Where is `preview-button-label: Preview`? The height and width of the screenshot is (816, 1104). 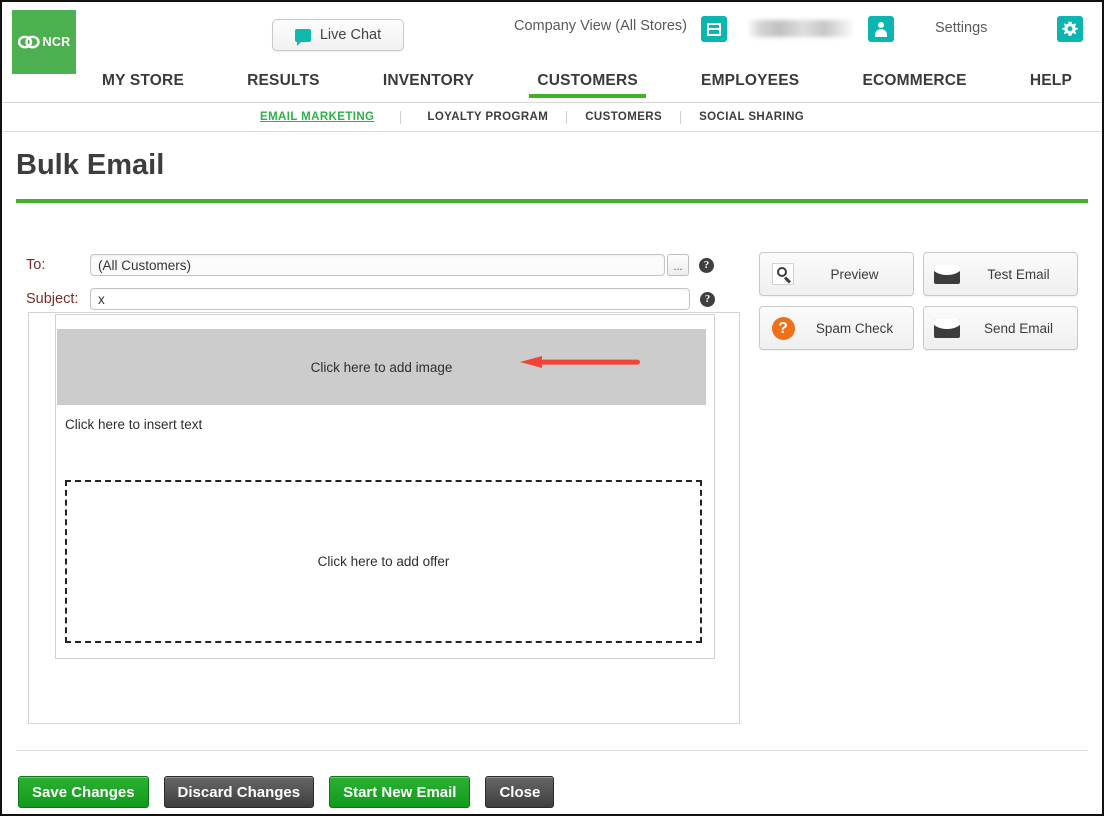 preview-button-label: Preview is located at coordinates (854, 274).